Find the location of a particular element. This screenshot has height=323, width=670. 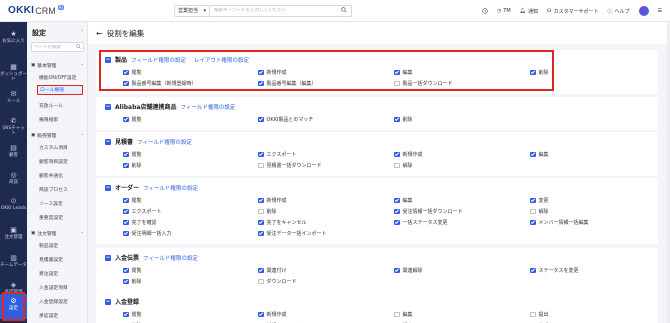

permission-checkbox: 関連付け is located at coordinates (272, 270).